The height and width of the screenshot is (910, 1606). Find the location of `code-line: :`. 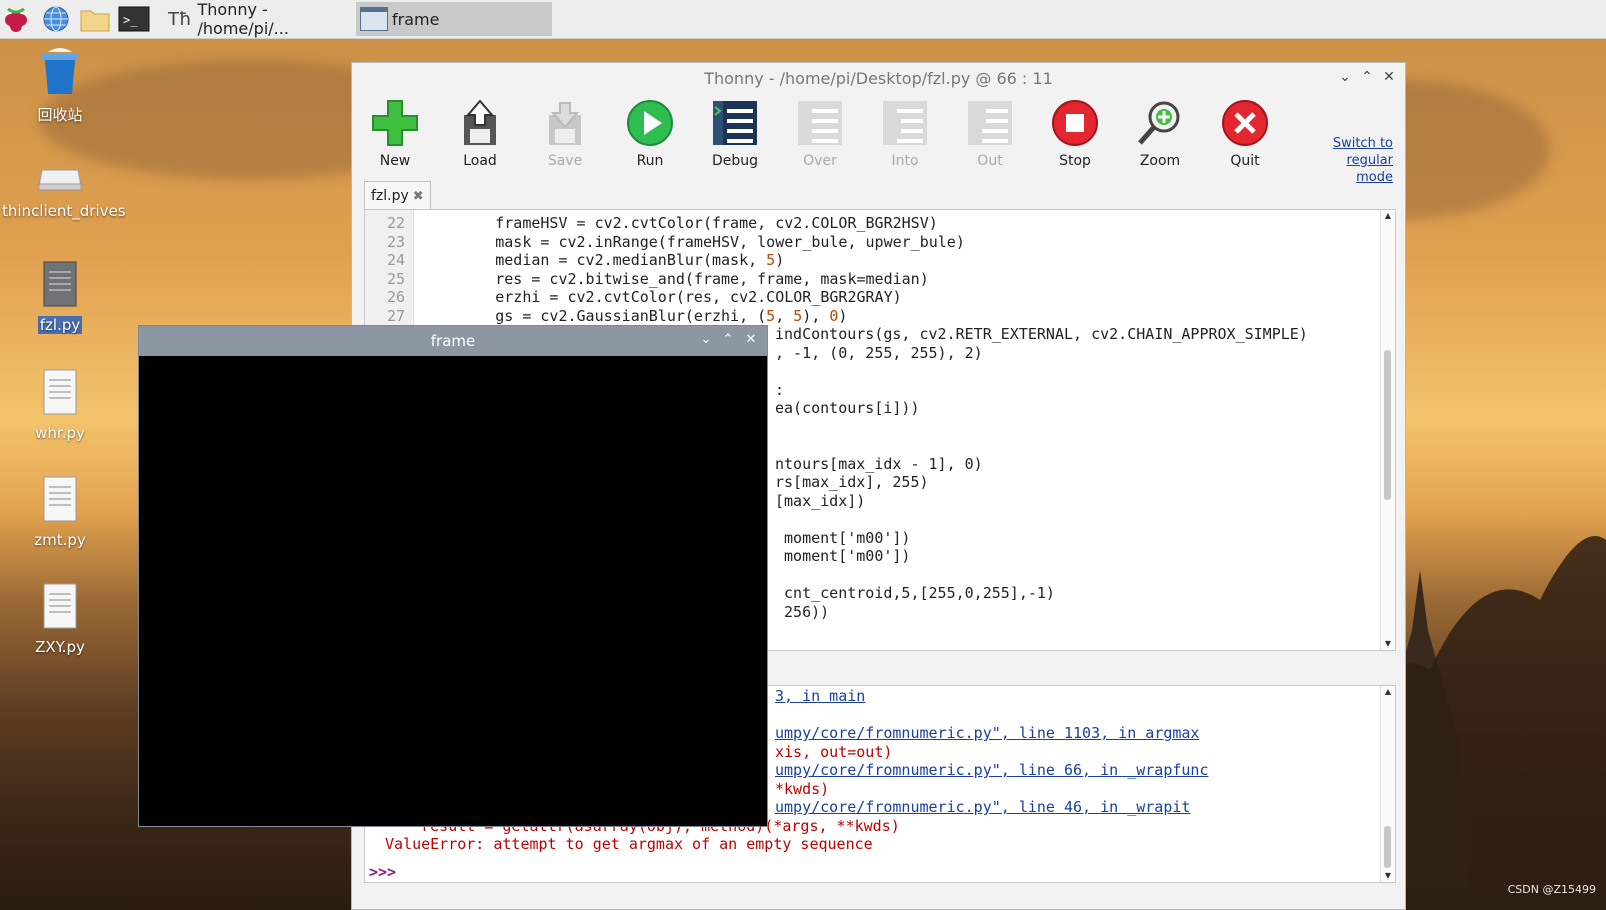

code-line: : is located at coordinates (780, 389).